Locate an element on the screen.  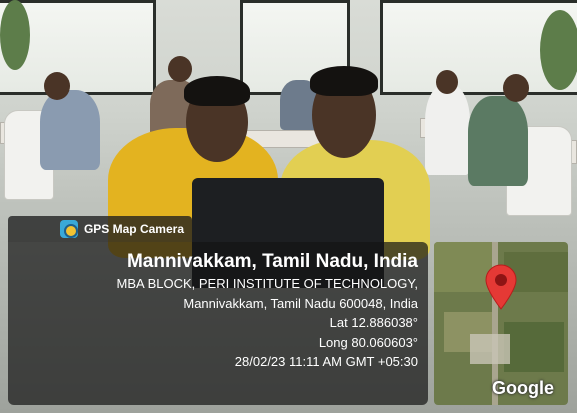
student-back-4-head is located at coordinates (447, 82).